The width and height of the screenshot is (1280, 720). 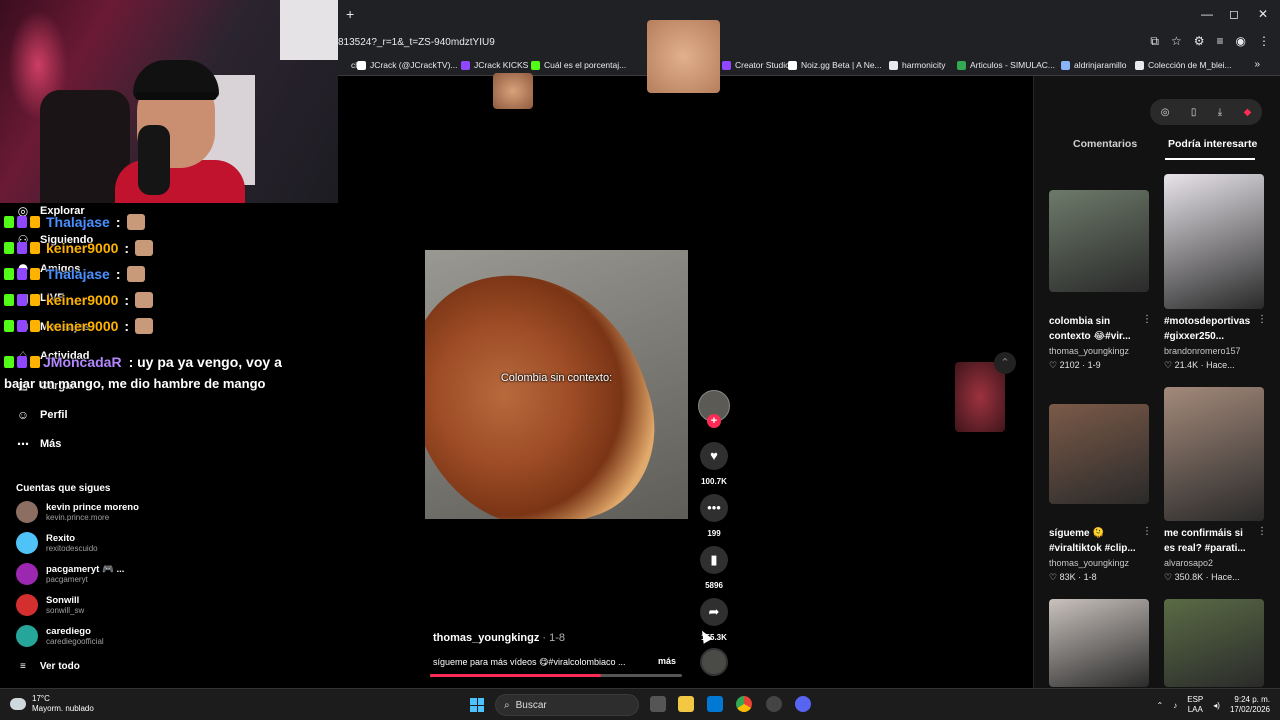 I want to click on account-handle: sonwill_sw, so click(x=65, y=610).